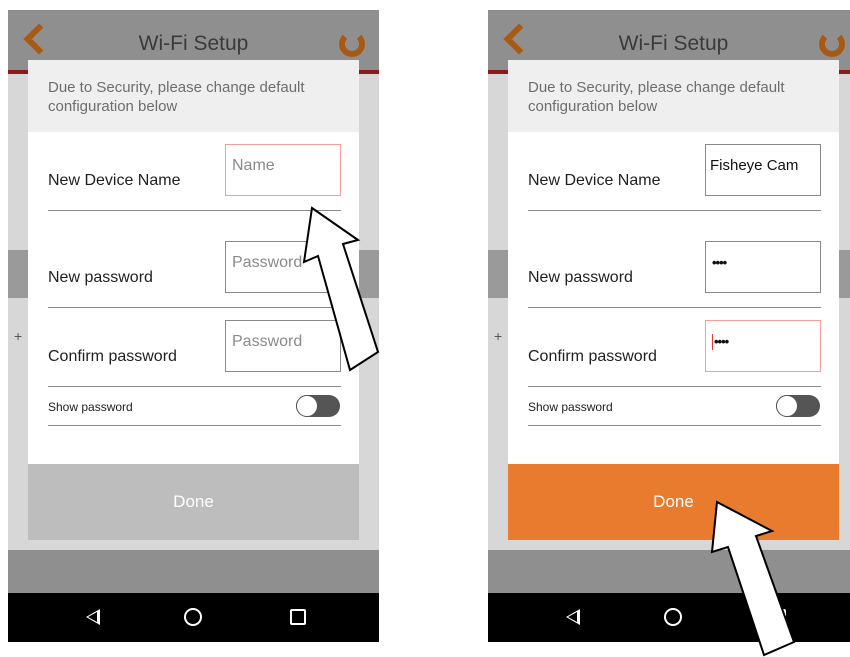 The image size is (850, 657). I want to click on text-cursor, so click(712, 341).